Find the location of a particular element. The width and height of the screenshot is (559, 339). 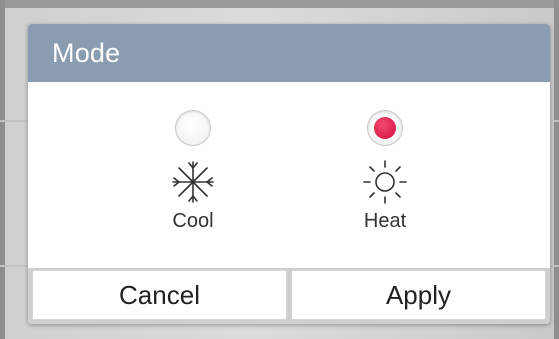

cool-radio-button is located at coordinates (193, 128).